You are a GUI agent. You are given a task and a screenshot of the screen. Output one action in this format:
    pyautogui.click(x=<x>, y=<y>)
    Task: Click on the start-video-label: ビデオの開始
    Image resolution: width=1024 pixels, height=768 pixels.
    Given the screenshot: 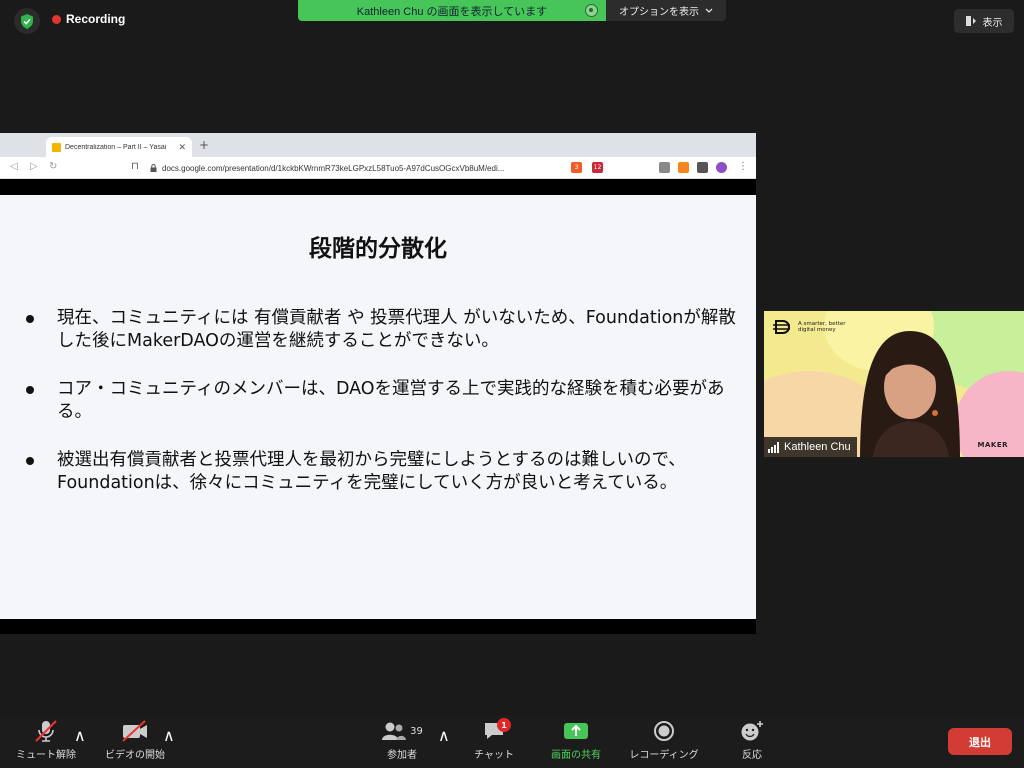 What is the action you would take?
    pyautogui.click(x=135, y=755)
    